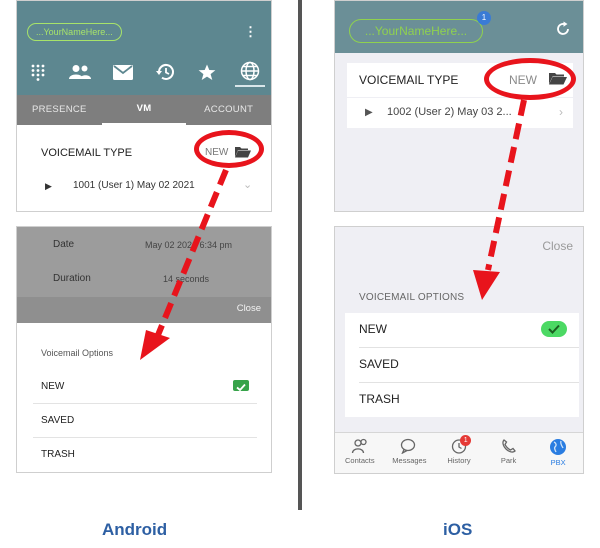 Image resolution: width=600 pixels, height=548 pixels. Describe the element at coordinates (155, 345) in the screenshot. I see `arrow-android-head` at that location.